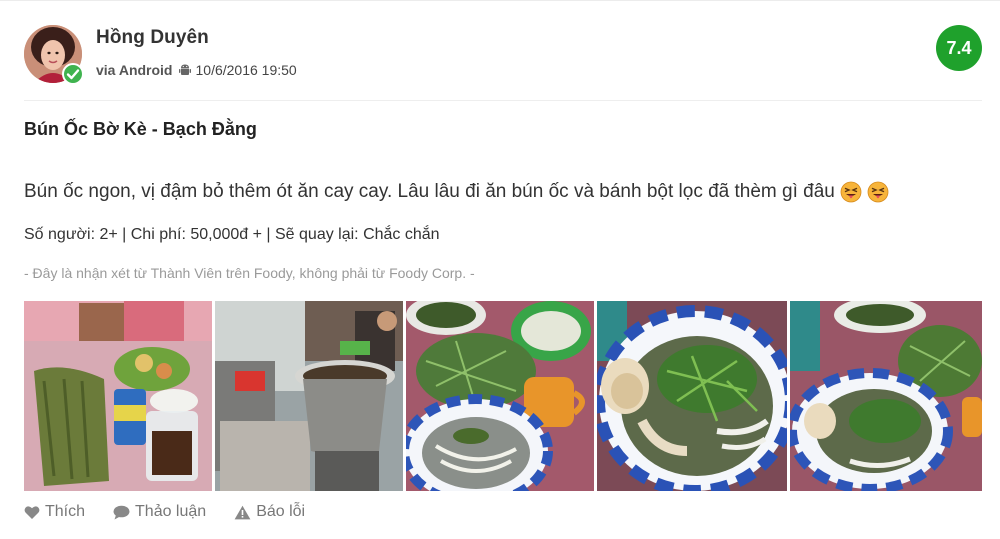  What do you see at coordinates (242, 512) in the screenshot?
I see `warning-icon` at bounding box center [242, 512].